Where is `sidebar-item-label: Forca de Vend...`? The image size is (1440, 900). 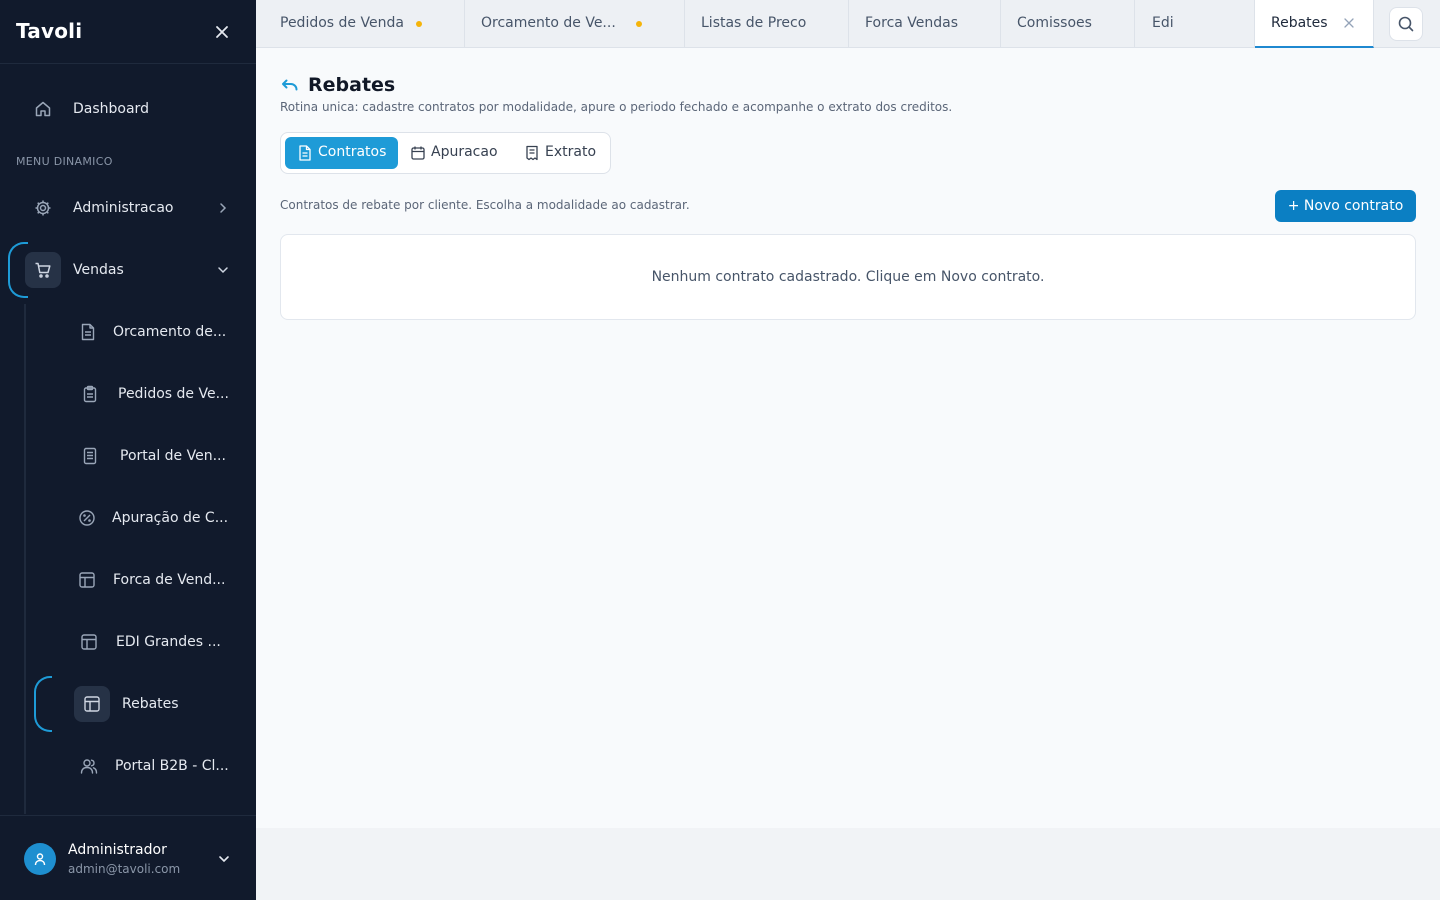 sidebar-item-label: Forca de Vend... is located at coordinates (169, 580).